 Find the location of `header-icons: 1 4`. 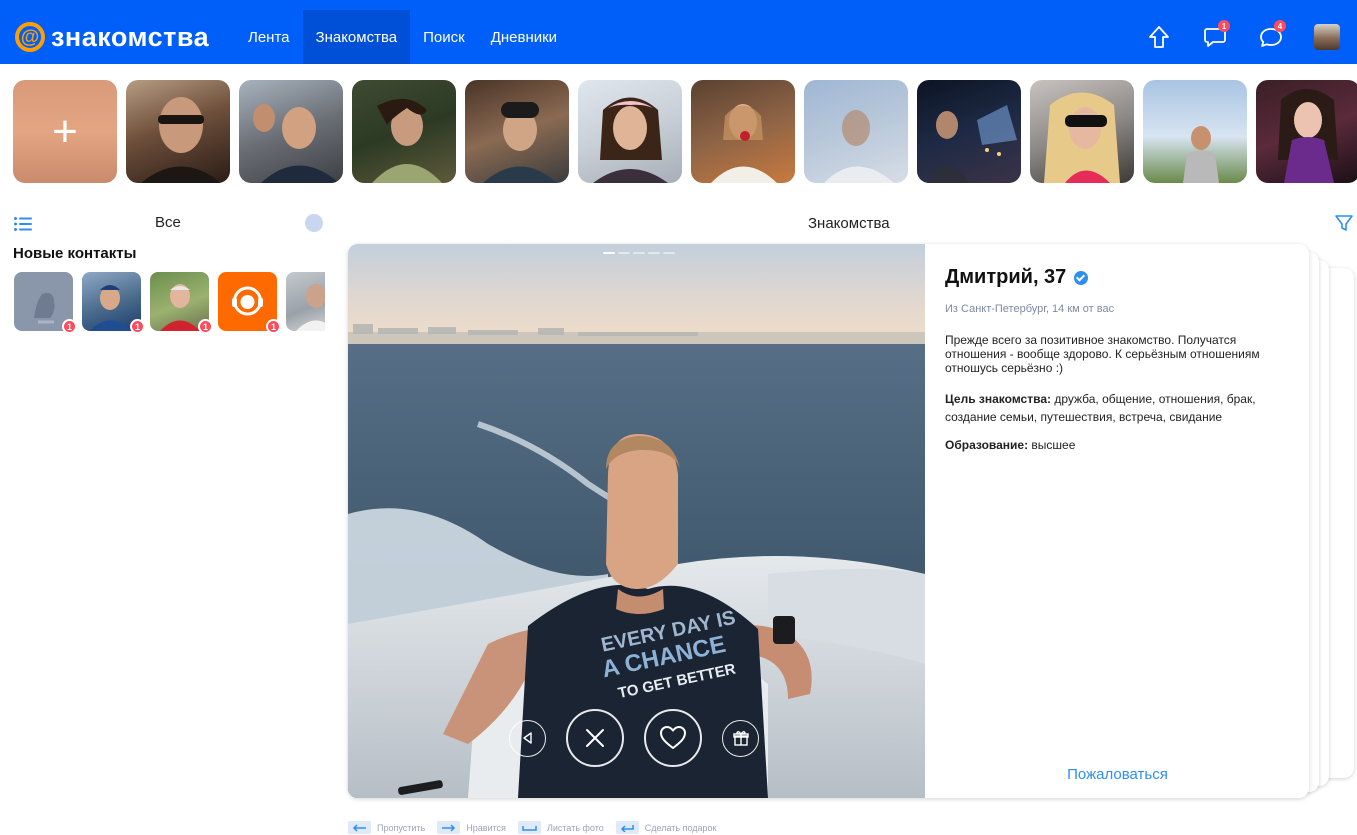

header-icons: 1 4 is located at coordinates (1243, 36).